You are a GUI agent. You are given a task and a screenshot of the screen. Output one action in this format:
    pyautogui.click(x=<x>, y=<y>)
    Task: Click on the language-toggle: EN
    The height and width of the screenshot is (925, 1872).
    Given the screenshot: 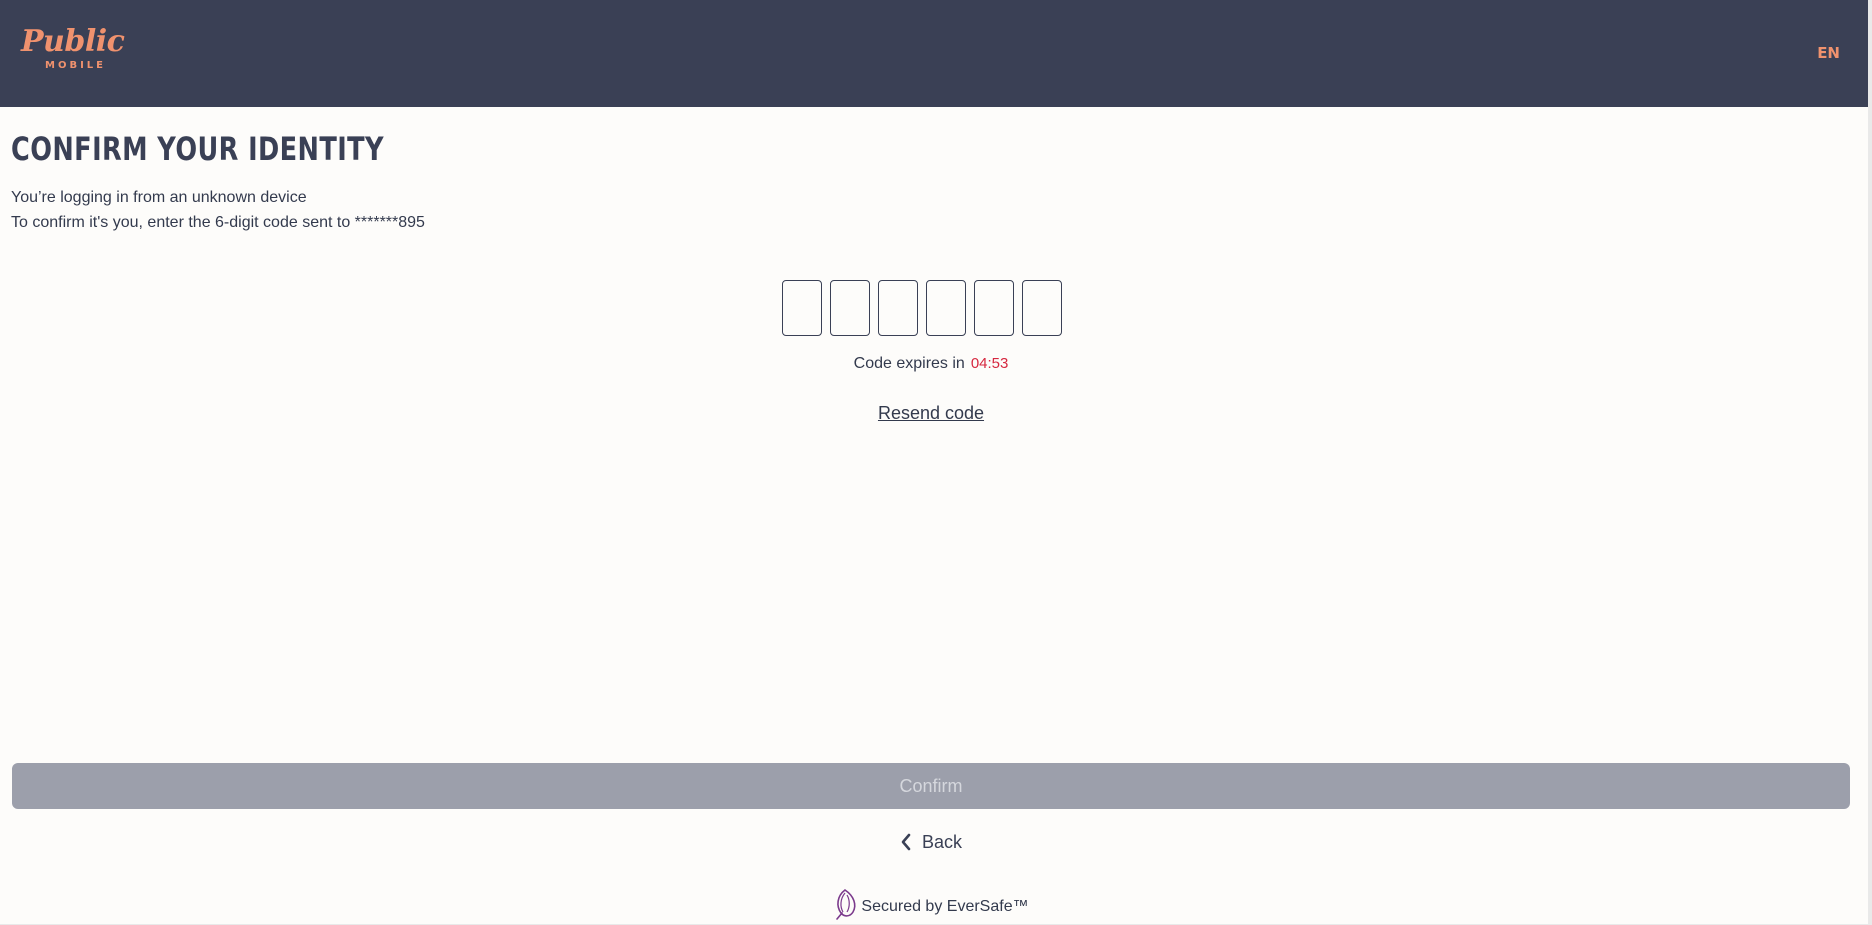 What is the action you would take?
    pyautogui.click(x=1828, y=53)
    